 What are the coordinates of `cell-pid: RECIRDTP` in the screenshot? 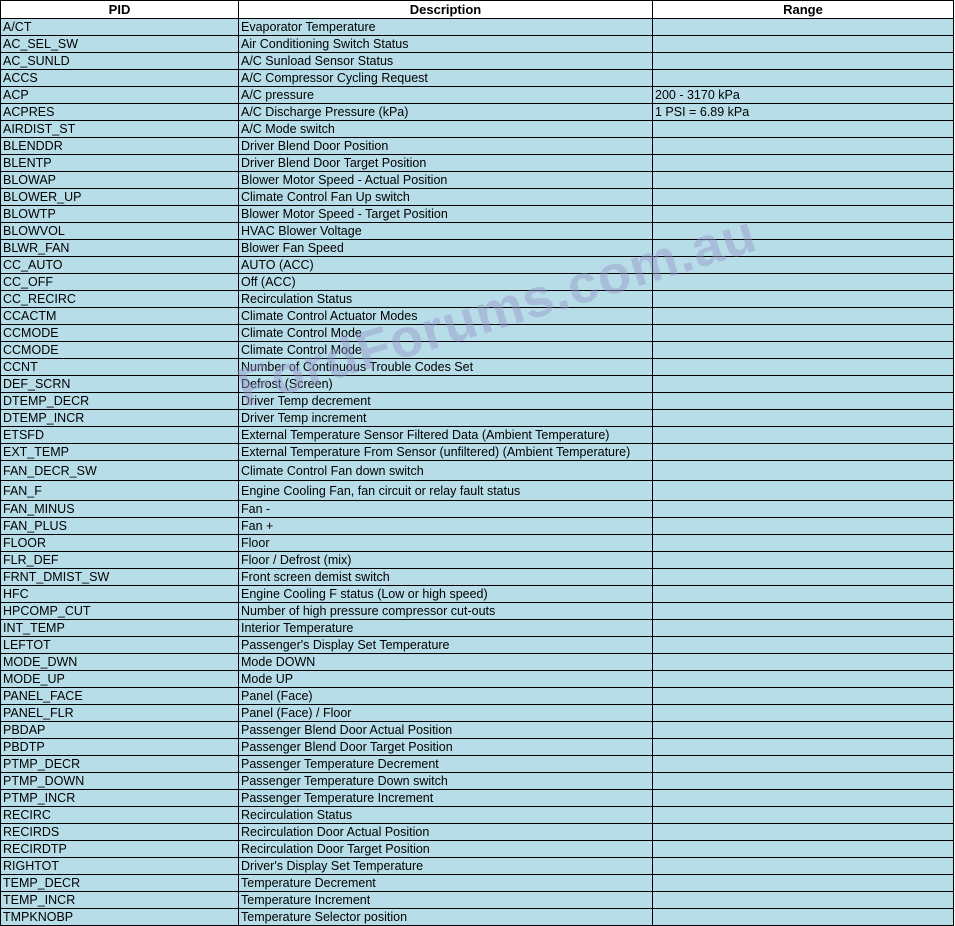 It's located at (119, 849).